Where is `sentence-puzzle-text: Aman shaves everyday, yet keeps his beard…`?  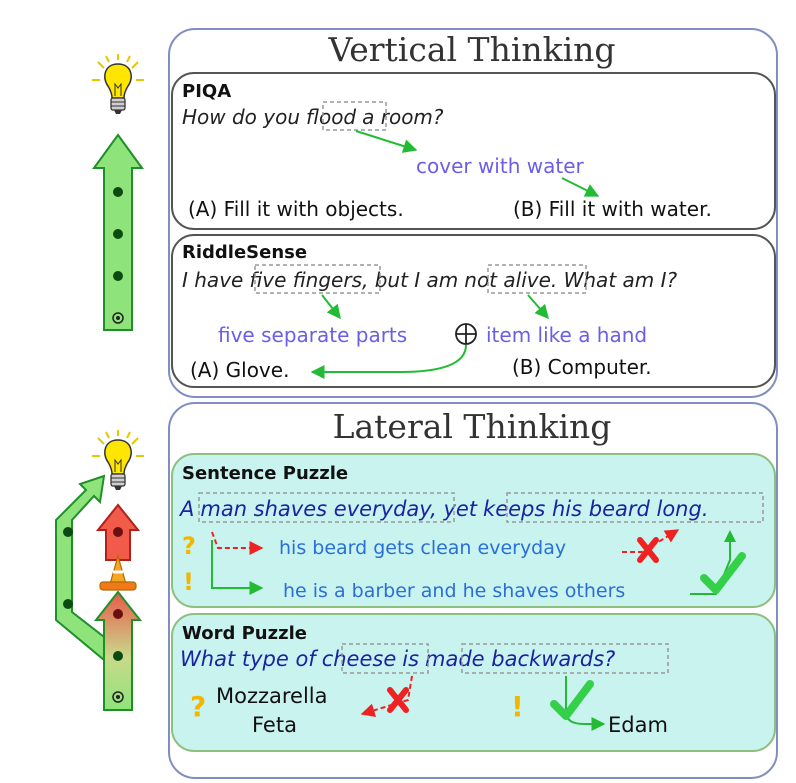 sentence-puzzle-text: Aman shaves everyday, yet keeps his beard… is located at coordinates (443, 509).